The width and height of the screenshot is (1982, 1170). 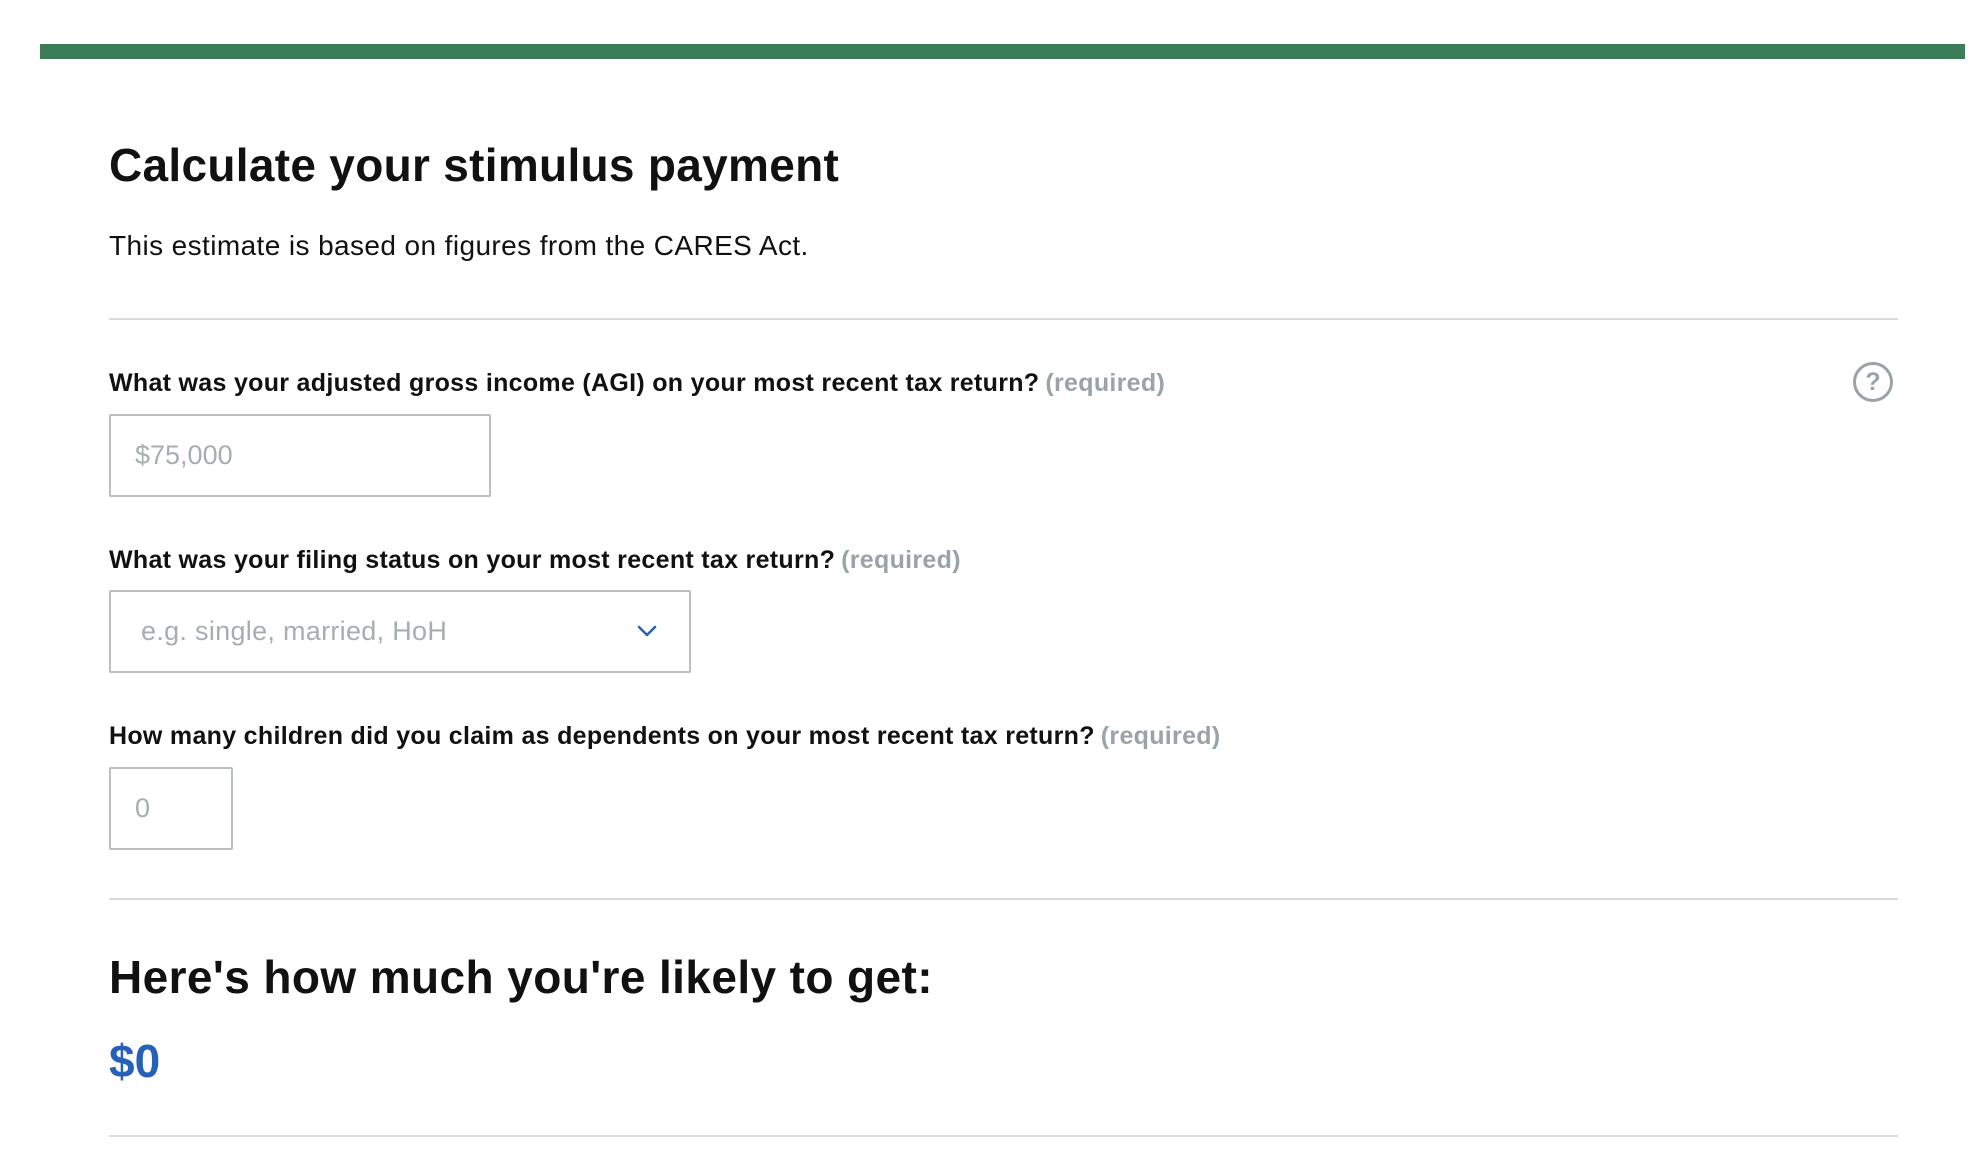 What do you see at coordinates (135, 1061) in the screenshot?
I see `result-amount: $0` at bounding box center [135, 1061].